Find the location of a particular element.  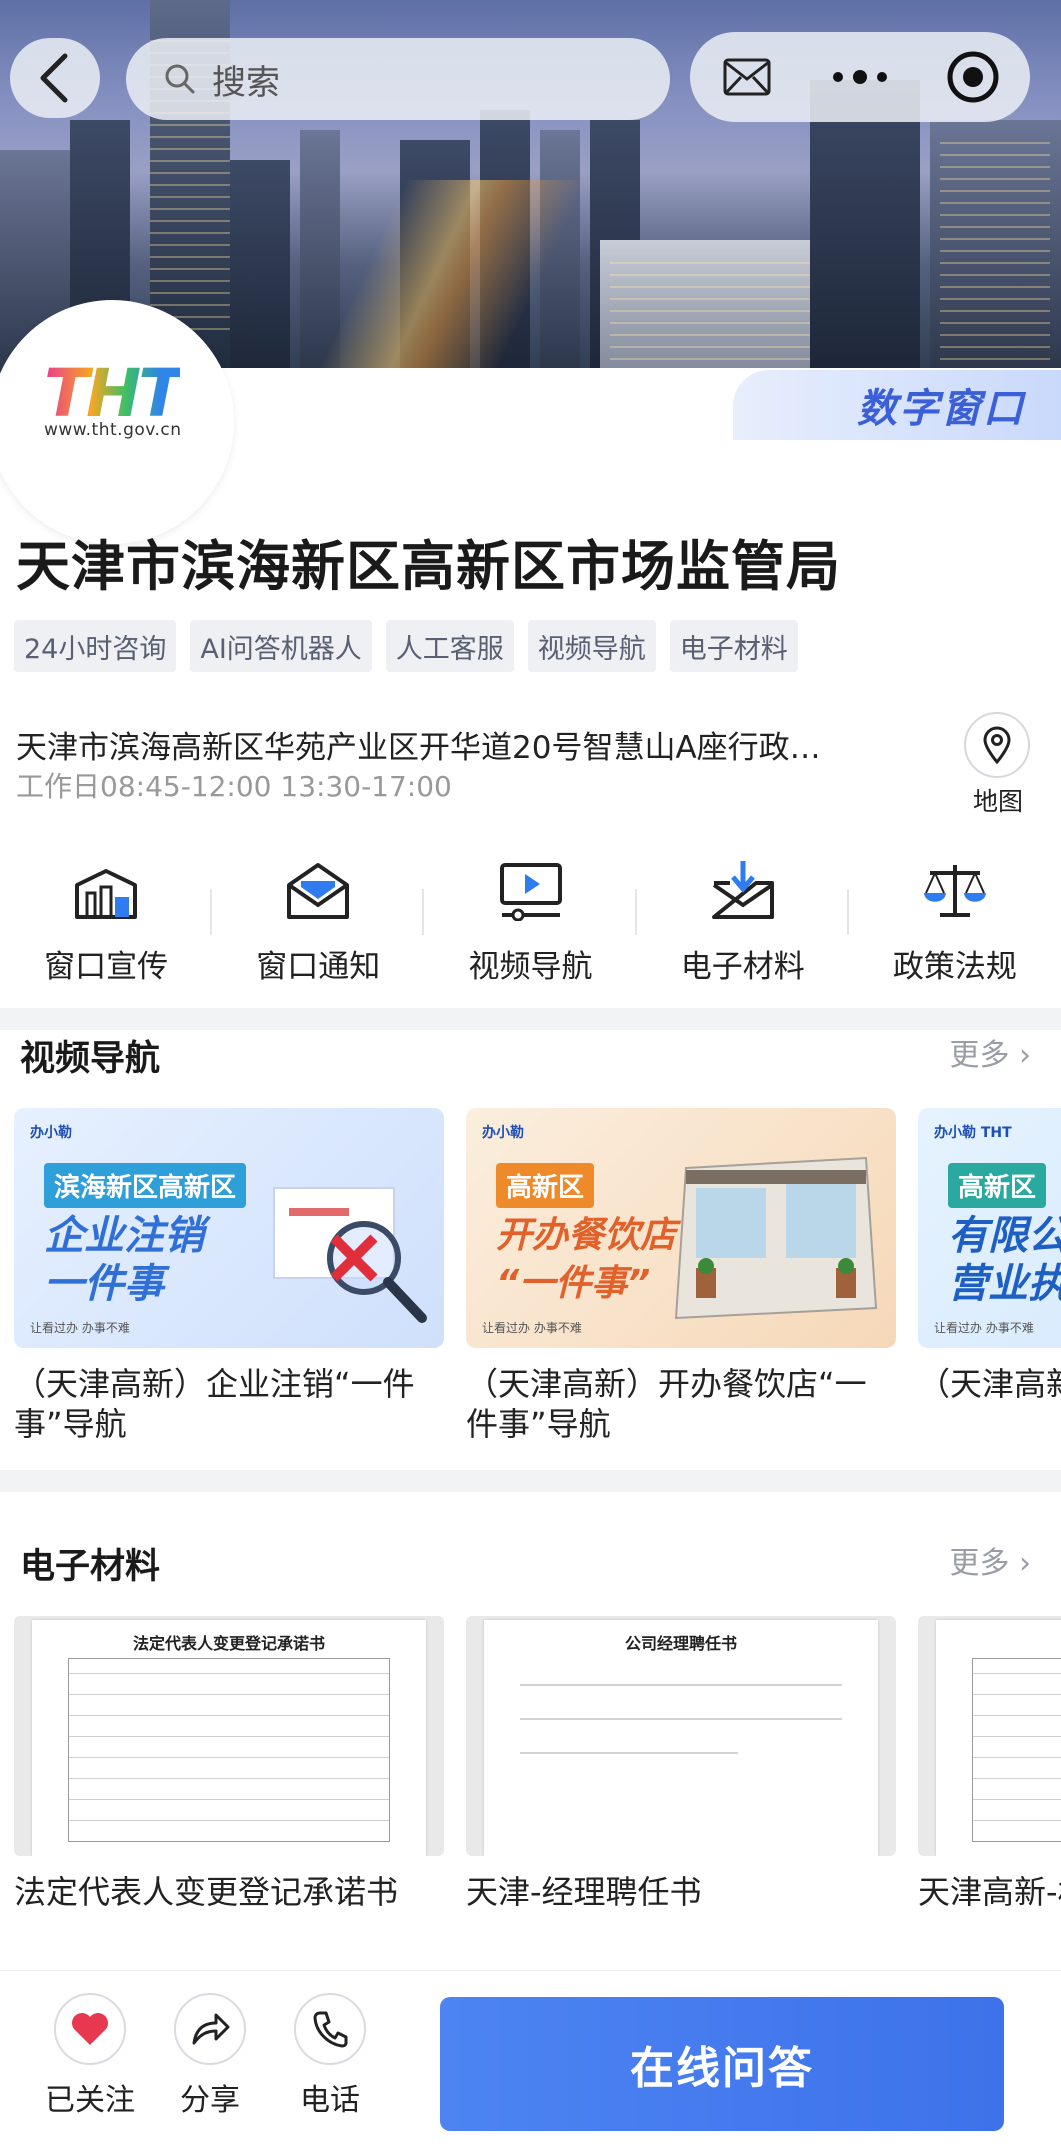

video-caption: （天津高新）企业注销“一件事”导航 is located at coordinates (214, 1404).